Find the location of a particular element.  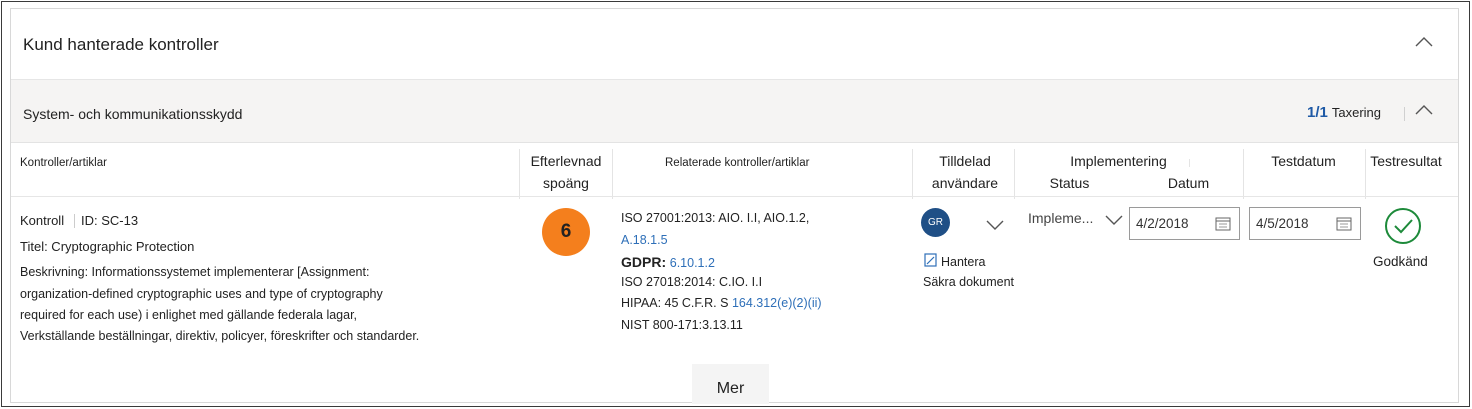

col-header-assigned-line1: Tilldelad is located at coordinates (965, 161).